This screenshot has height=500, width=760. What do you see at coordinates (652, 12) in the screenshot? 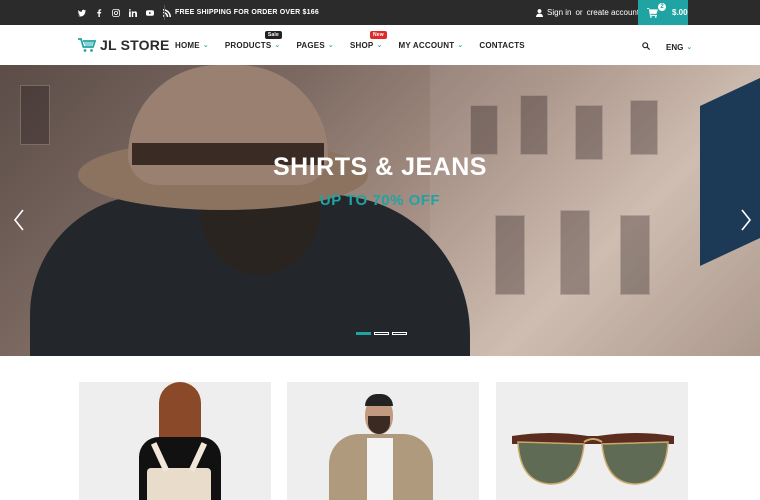
I see `cart-icon` at bounding box center [652, 12].